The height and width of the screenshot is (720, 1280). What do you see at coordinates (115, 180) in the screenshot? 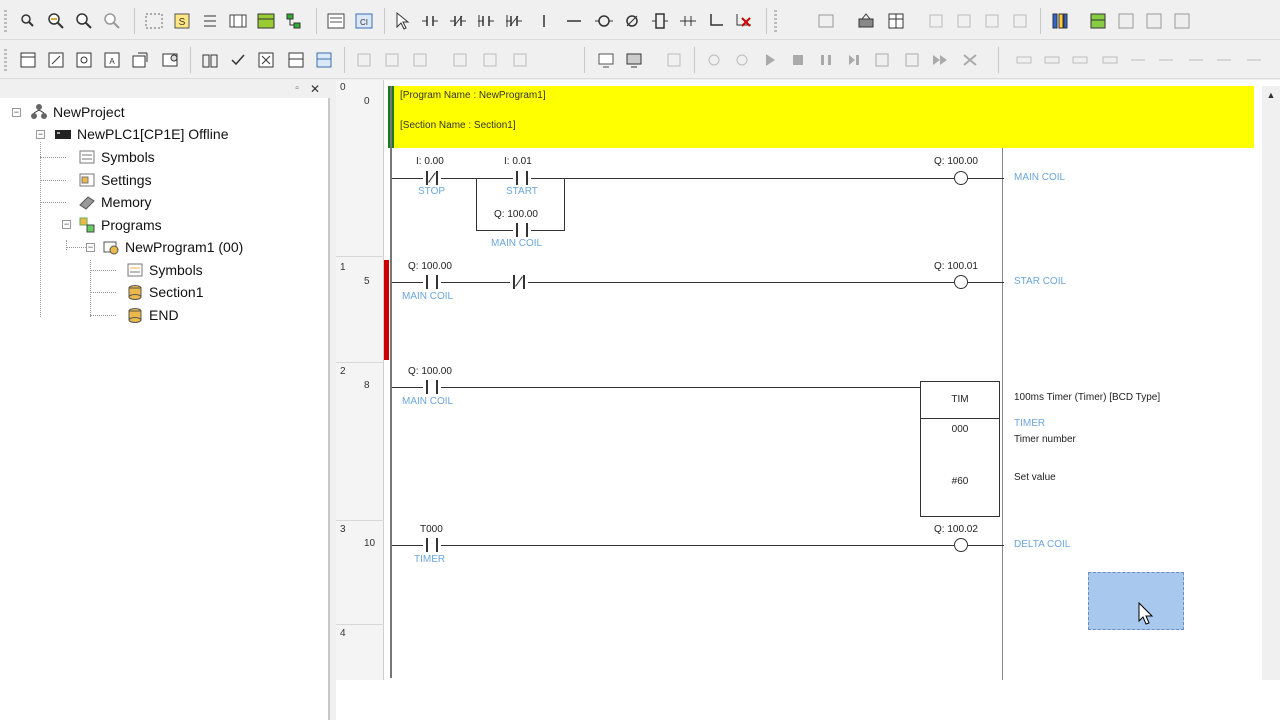
I see `tree-item-settings: Settings` at bounding box center [115, 180].